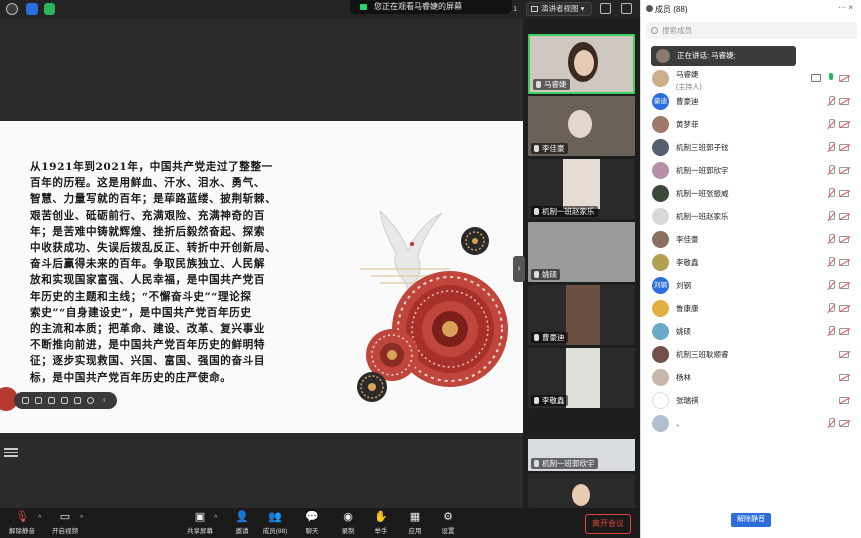 The image size is (861, 538). I want to click on start-video-button: ▭ 开启视频, so click(65, 523).